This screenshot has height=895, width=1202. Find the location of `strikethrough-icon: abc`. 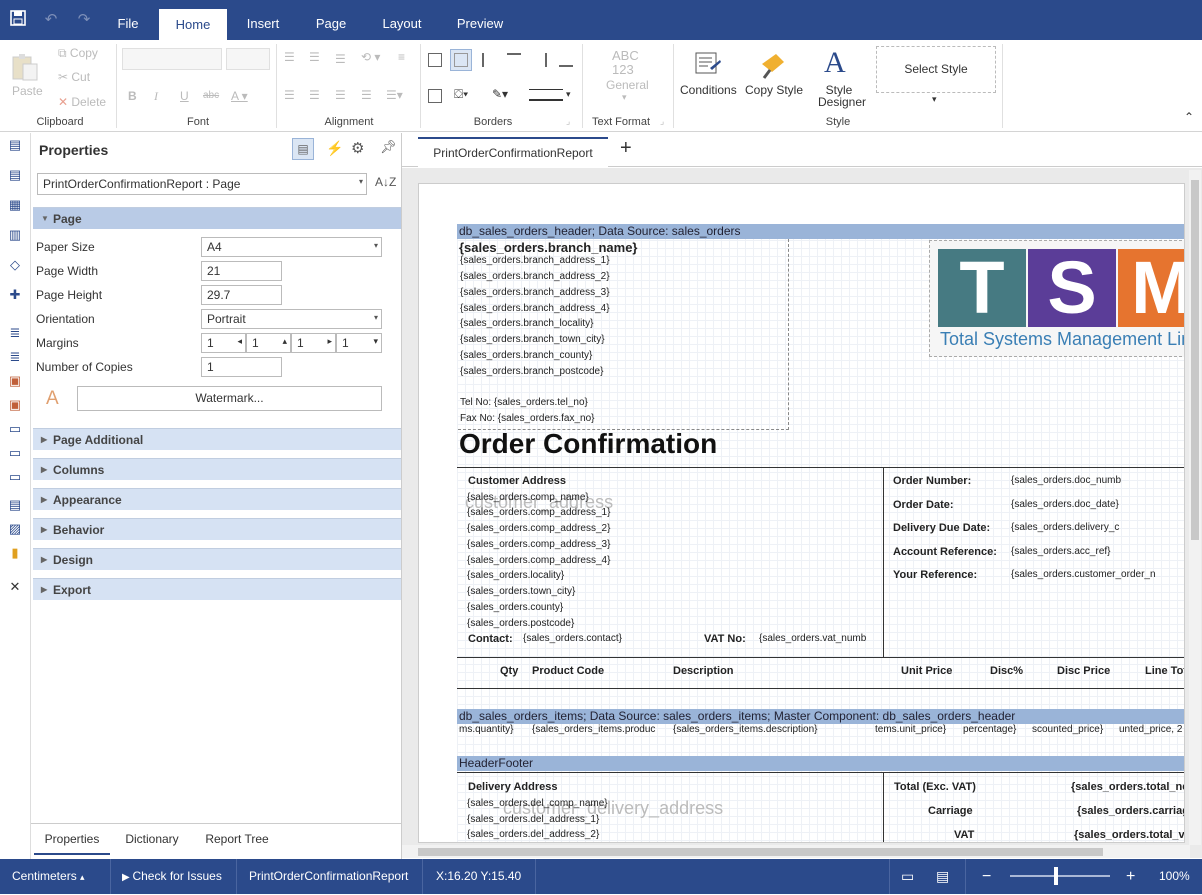

strikethrough-icon: abc is located at coordinates (211, 95).